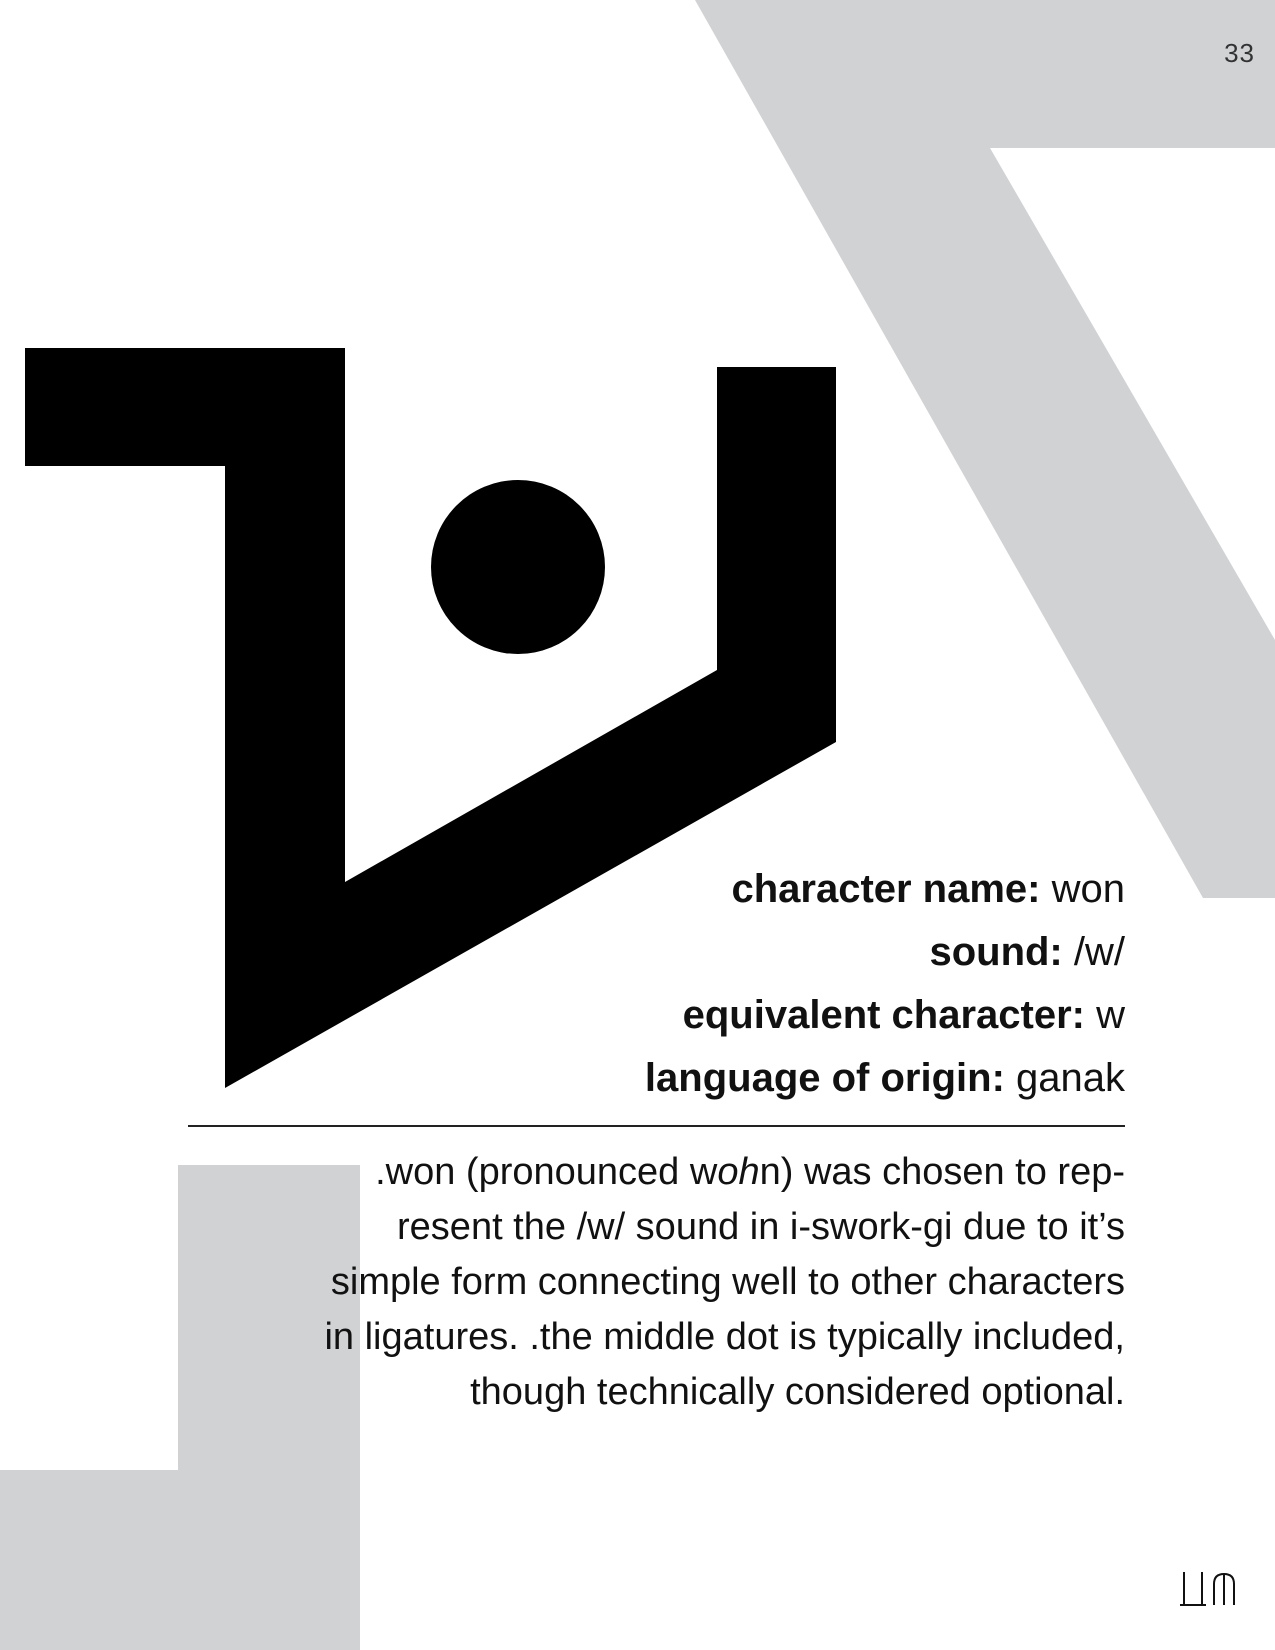  I want to click on description-text: n) was chosen to rep-, so click(942, 1172).